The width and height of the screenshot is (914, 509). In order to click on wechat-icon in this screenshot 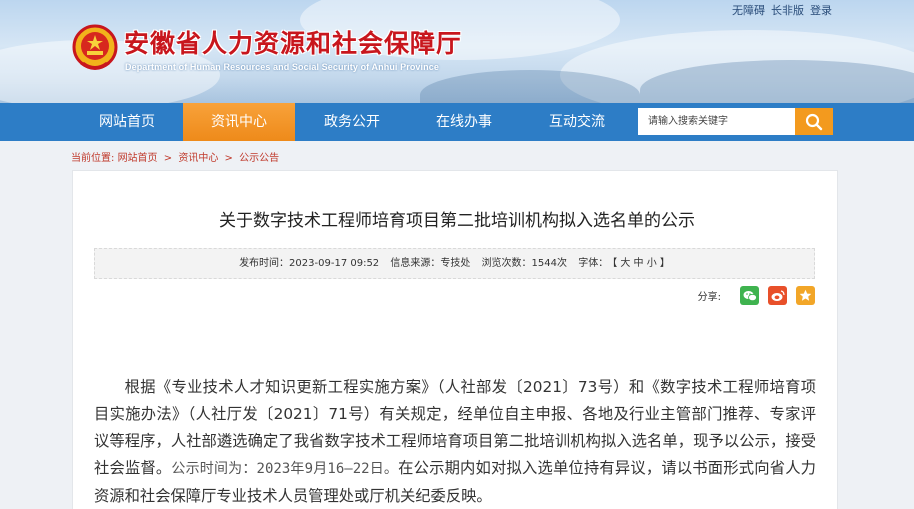, I will do `click(750, 295)`.